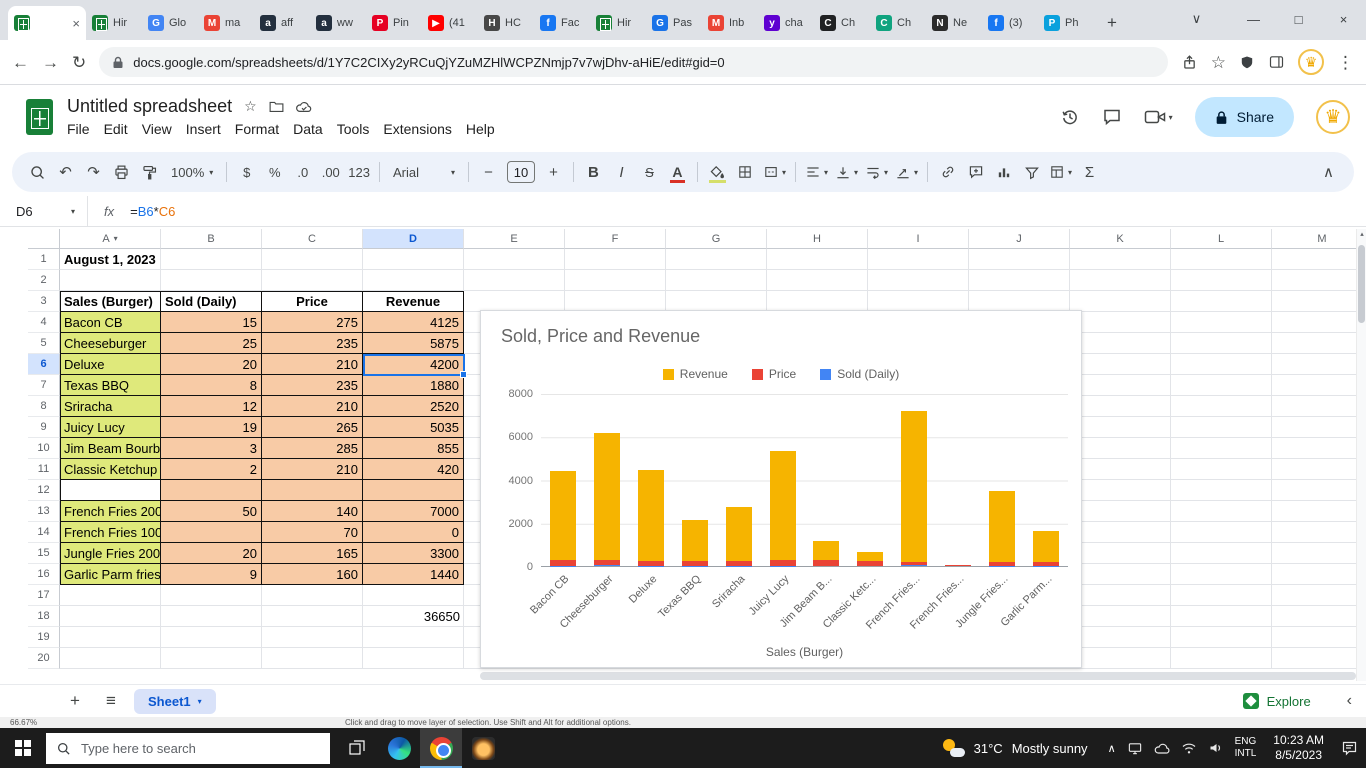  What do you see at coordinates (1158, 117) in the screenshot?
I see `meet-video-icon: ▾` at bounding box center [1158, 117].